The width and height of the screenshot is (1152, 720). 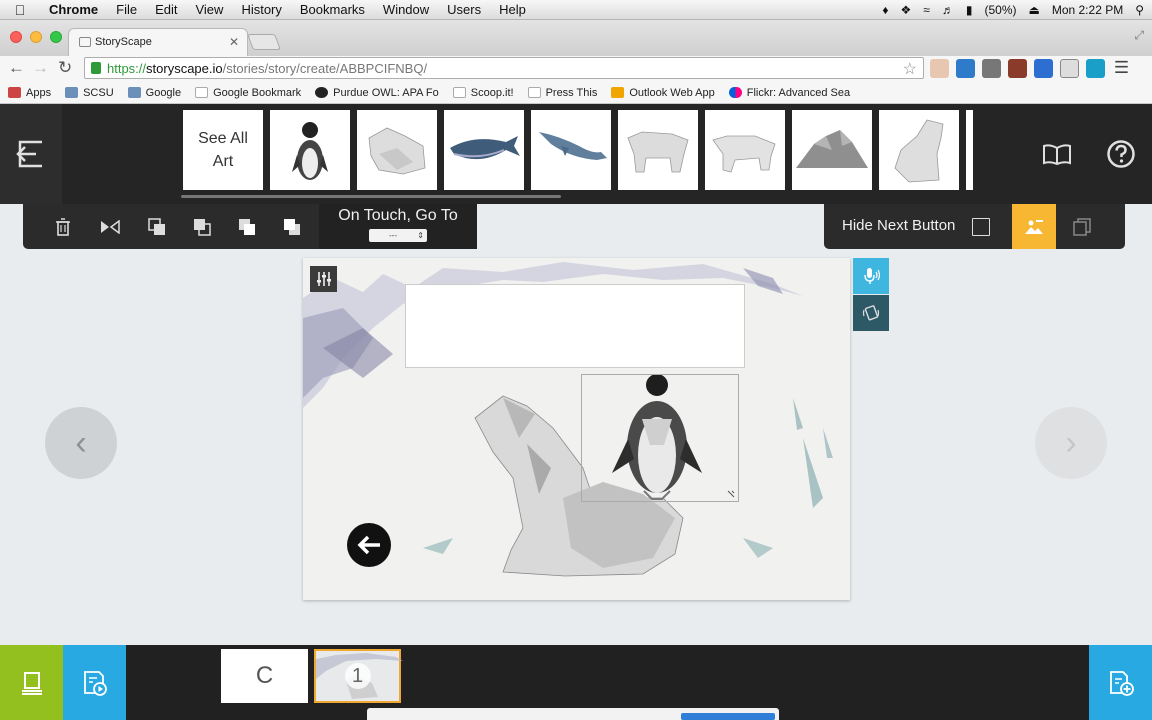 I want to click on menu-file: File, so click(x=126, y=9).